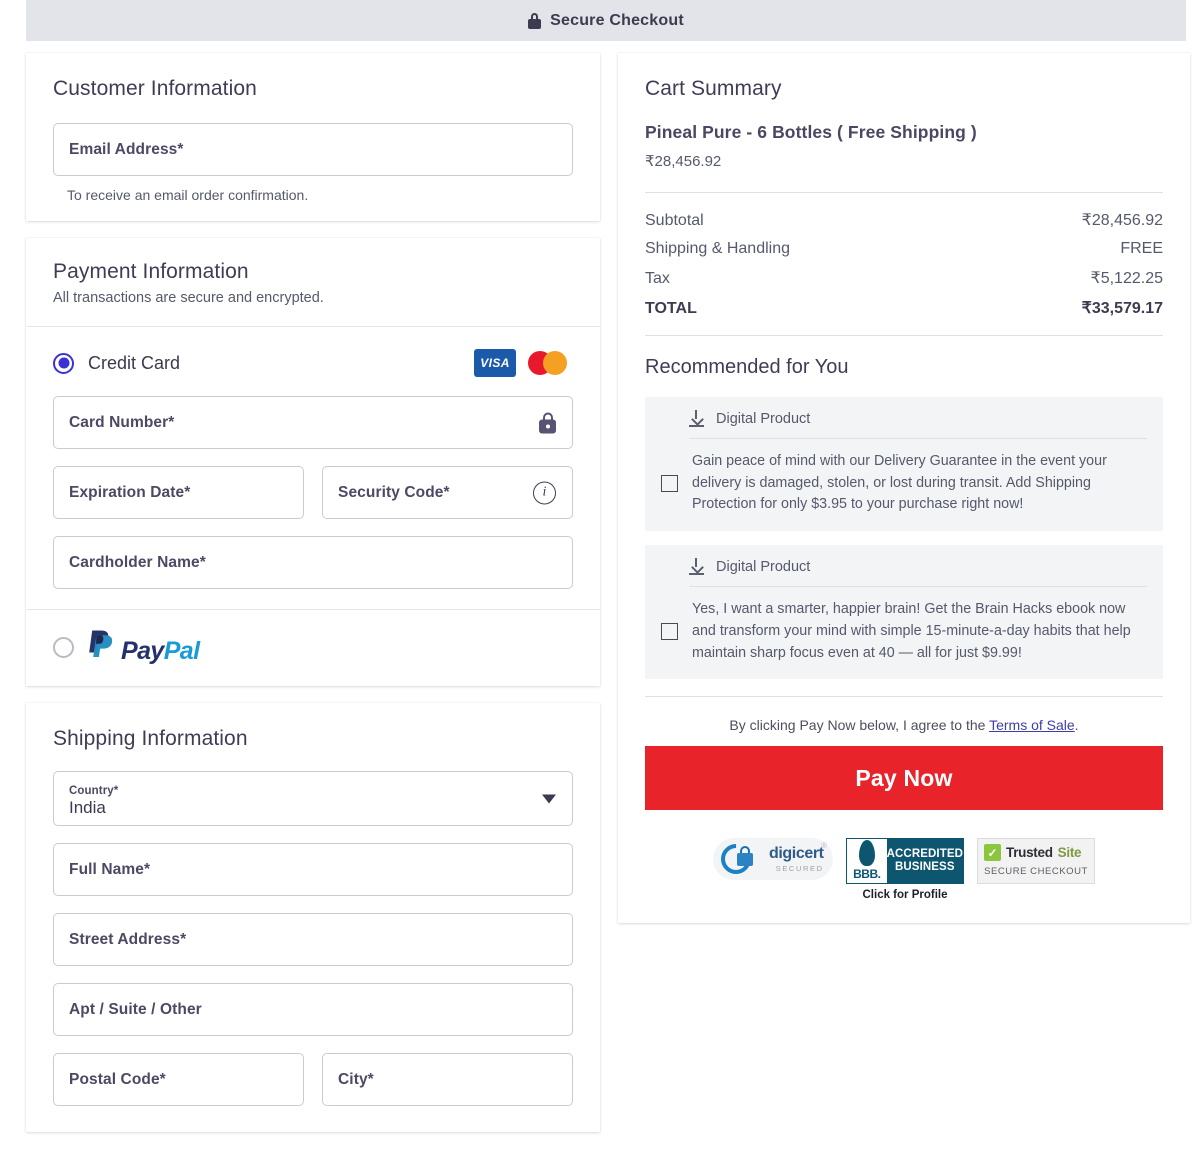 This screenshot has width=1200, height=1162. Describe the element at coordinates (866, 853) in the screenshot. I see `bbb-torch-icon` at that location.